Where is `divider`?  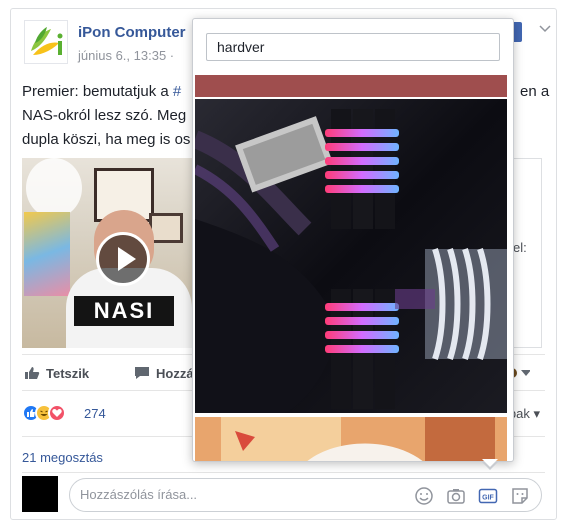
divider is located at coordinates (283, 472).